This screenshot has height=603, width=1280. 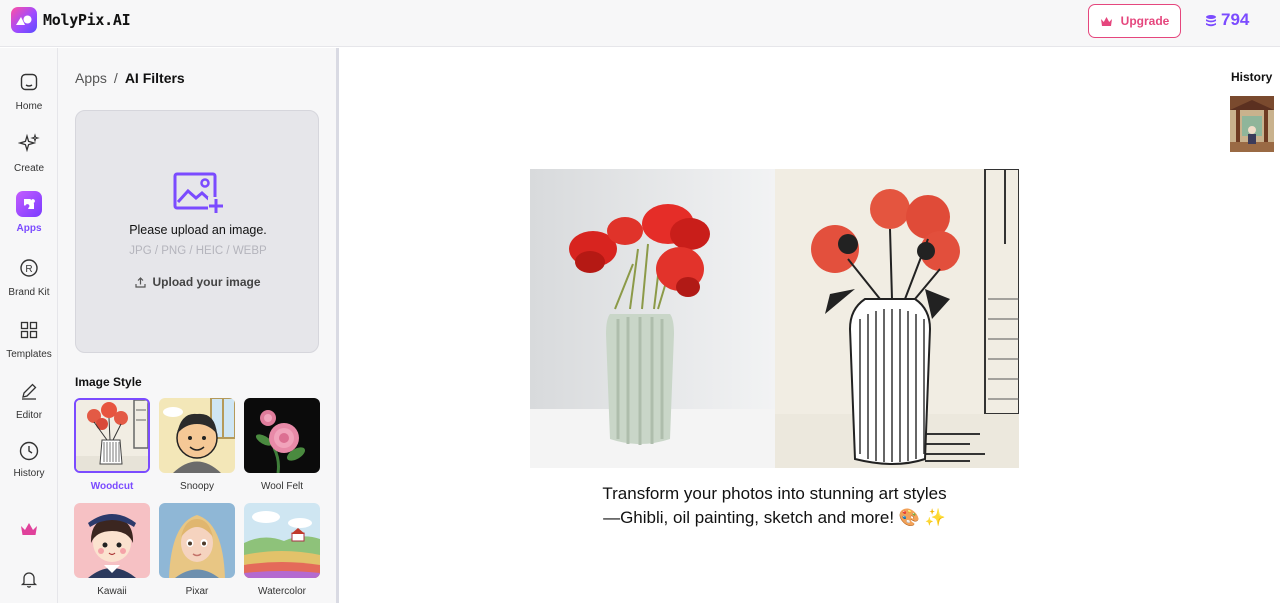 I want to click on rail-item-label: Editor, so click(x=29, y=415).